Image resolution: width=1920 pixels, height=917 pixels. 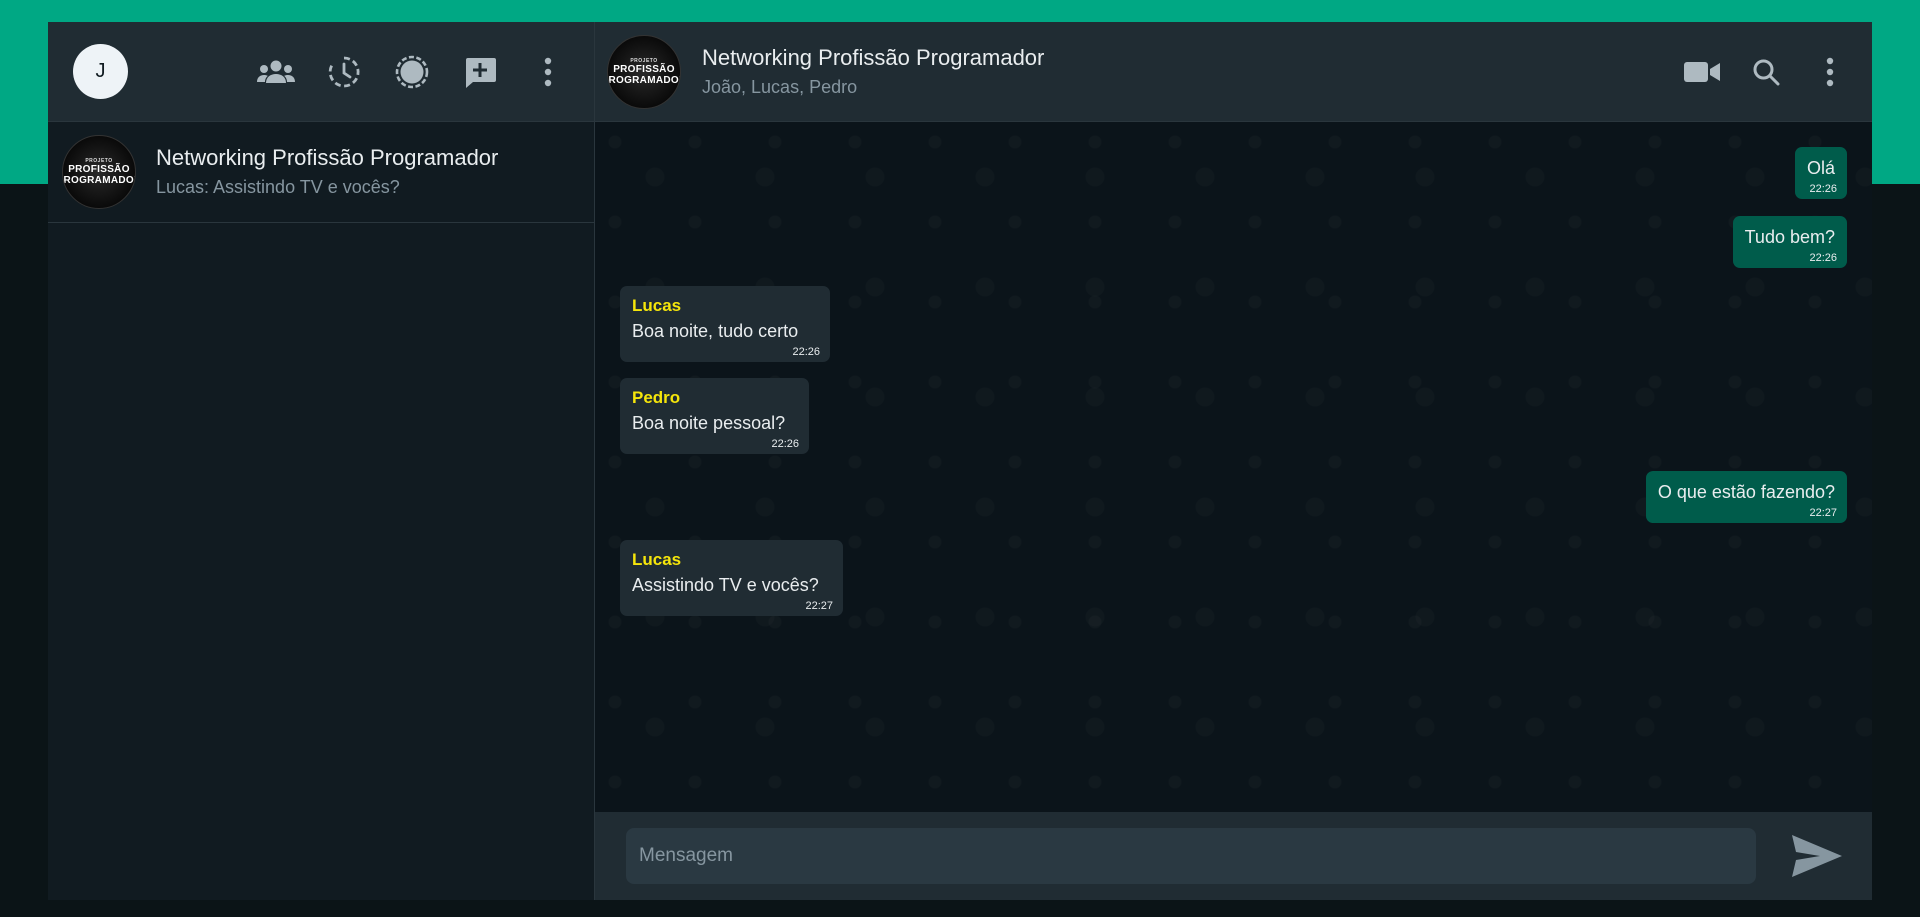 I want to click on message-text: Boa noite, tudo certo, so click(x=715, y=331).